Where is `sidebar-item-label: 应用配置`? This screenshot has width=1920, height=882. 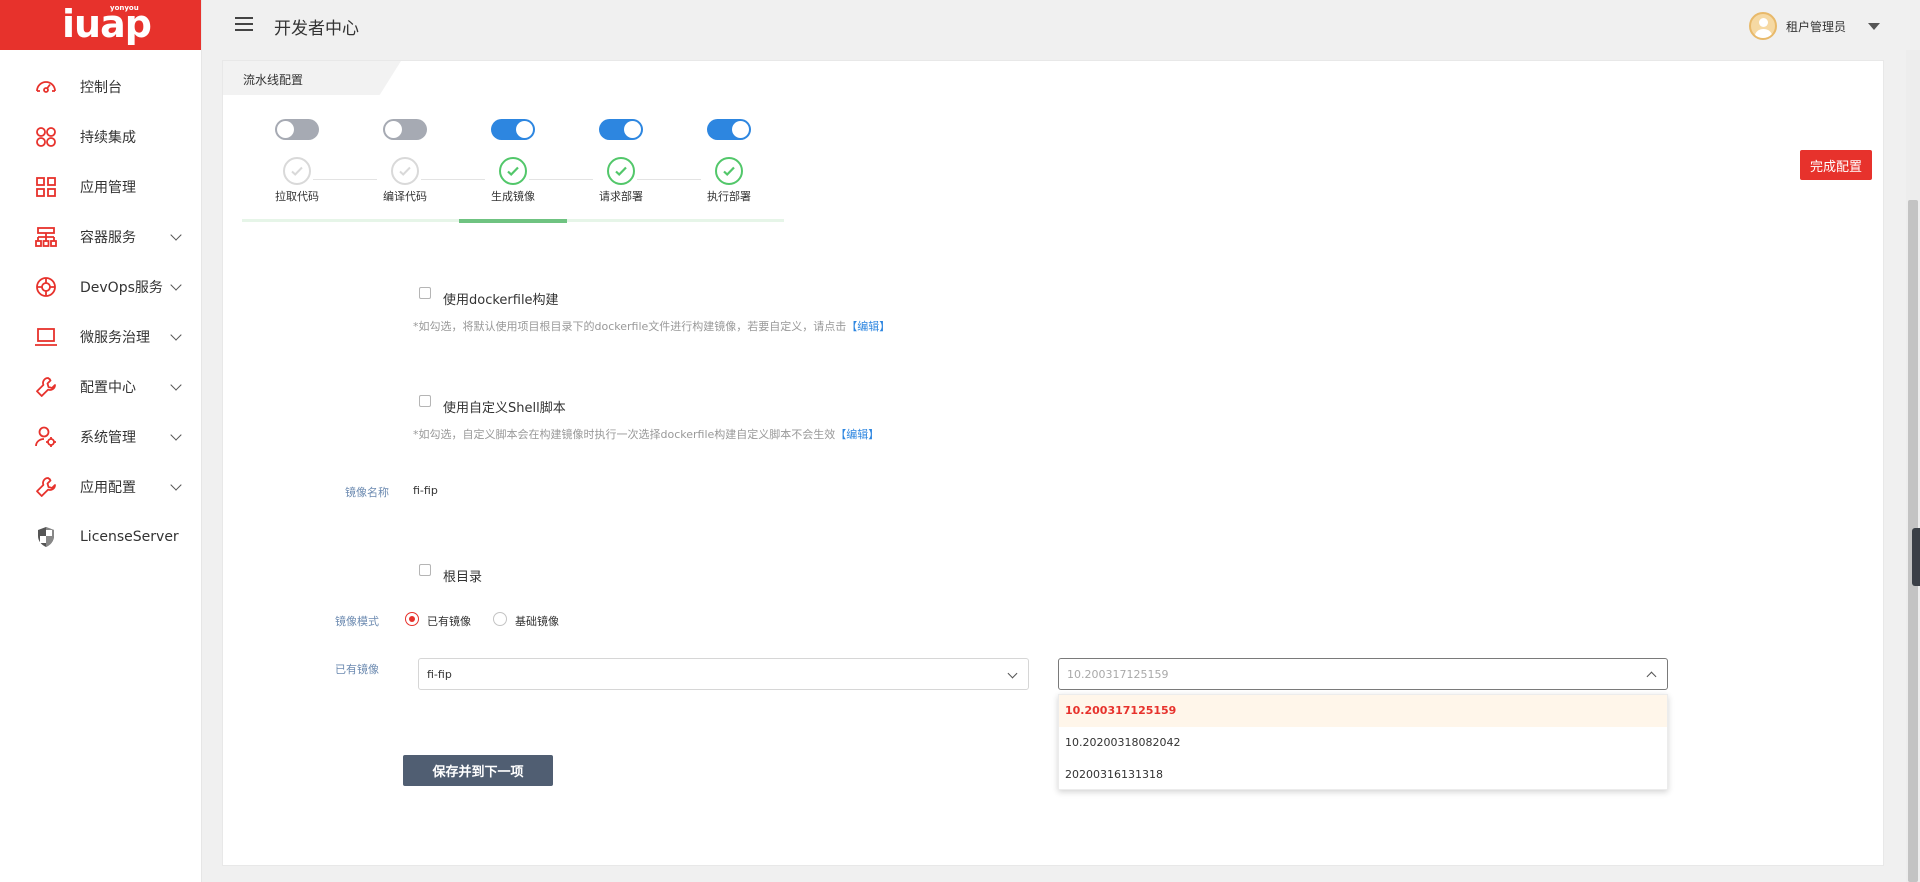
sidebar-item-label: 应用配置 is located at coordinates (108, 488).